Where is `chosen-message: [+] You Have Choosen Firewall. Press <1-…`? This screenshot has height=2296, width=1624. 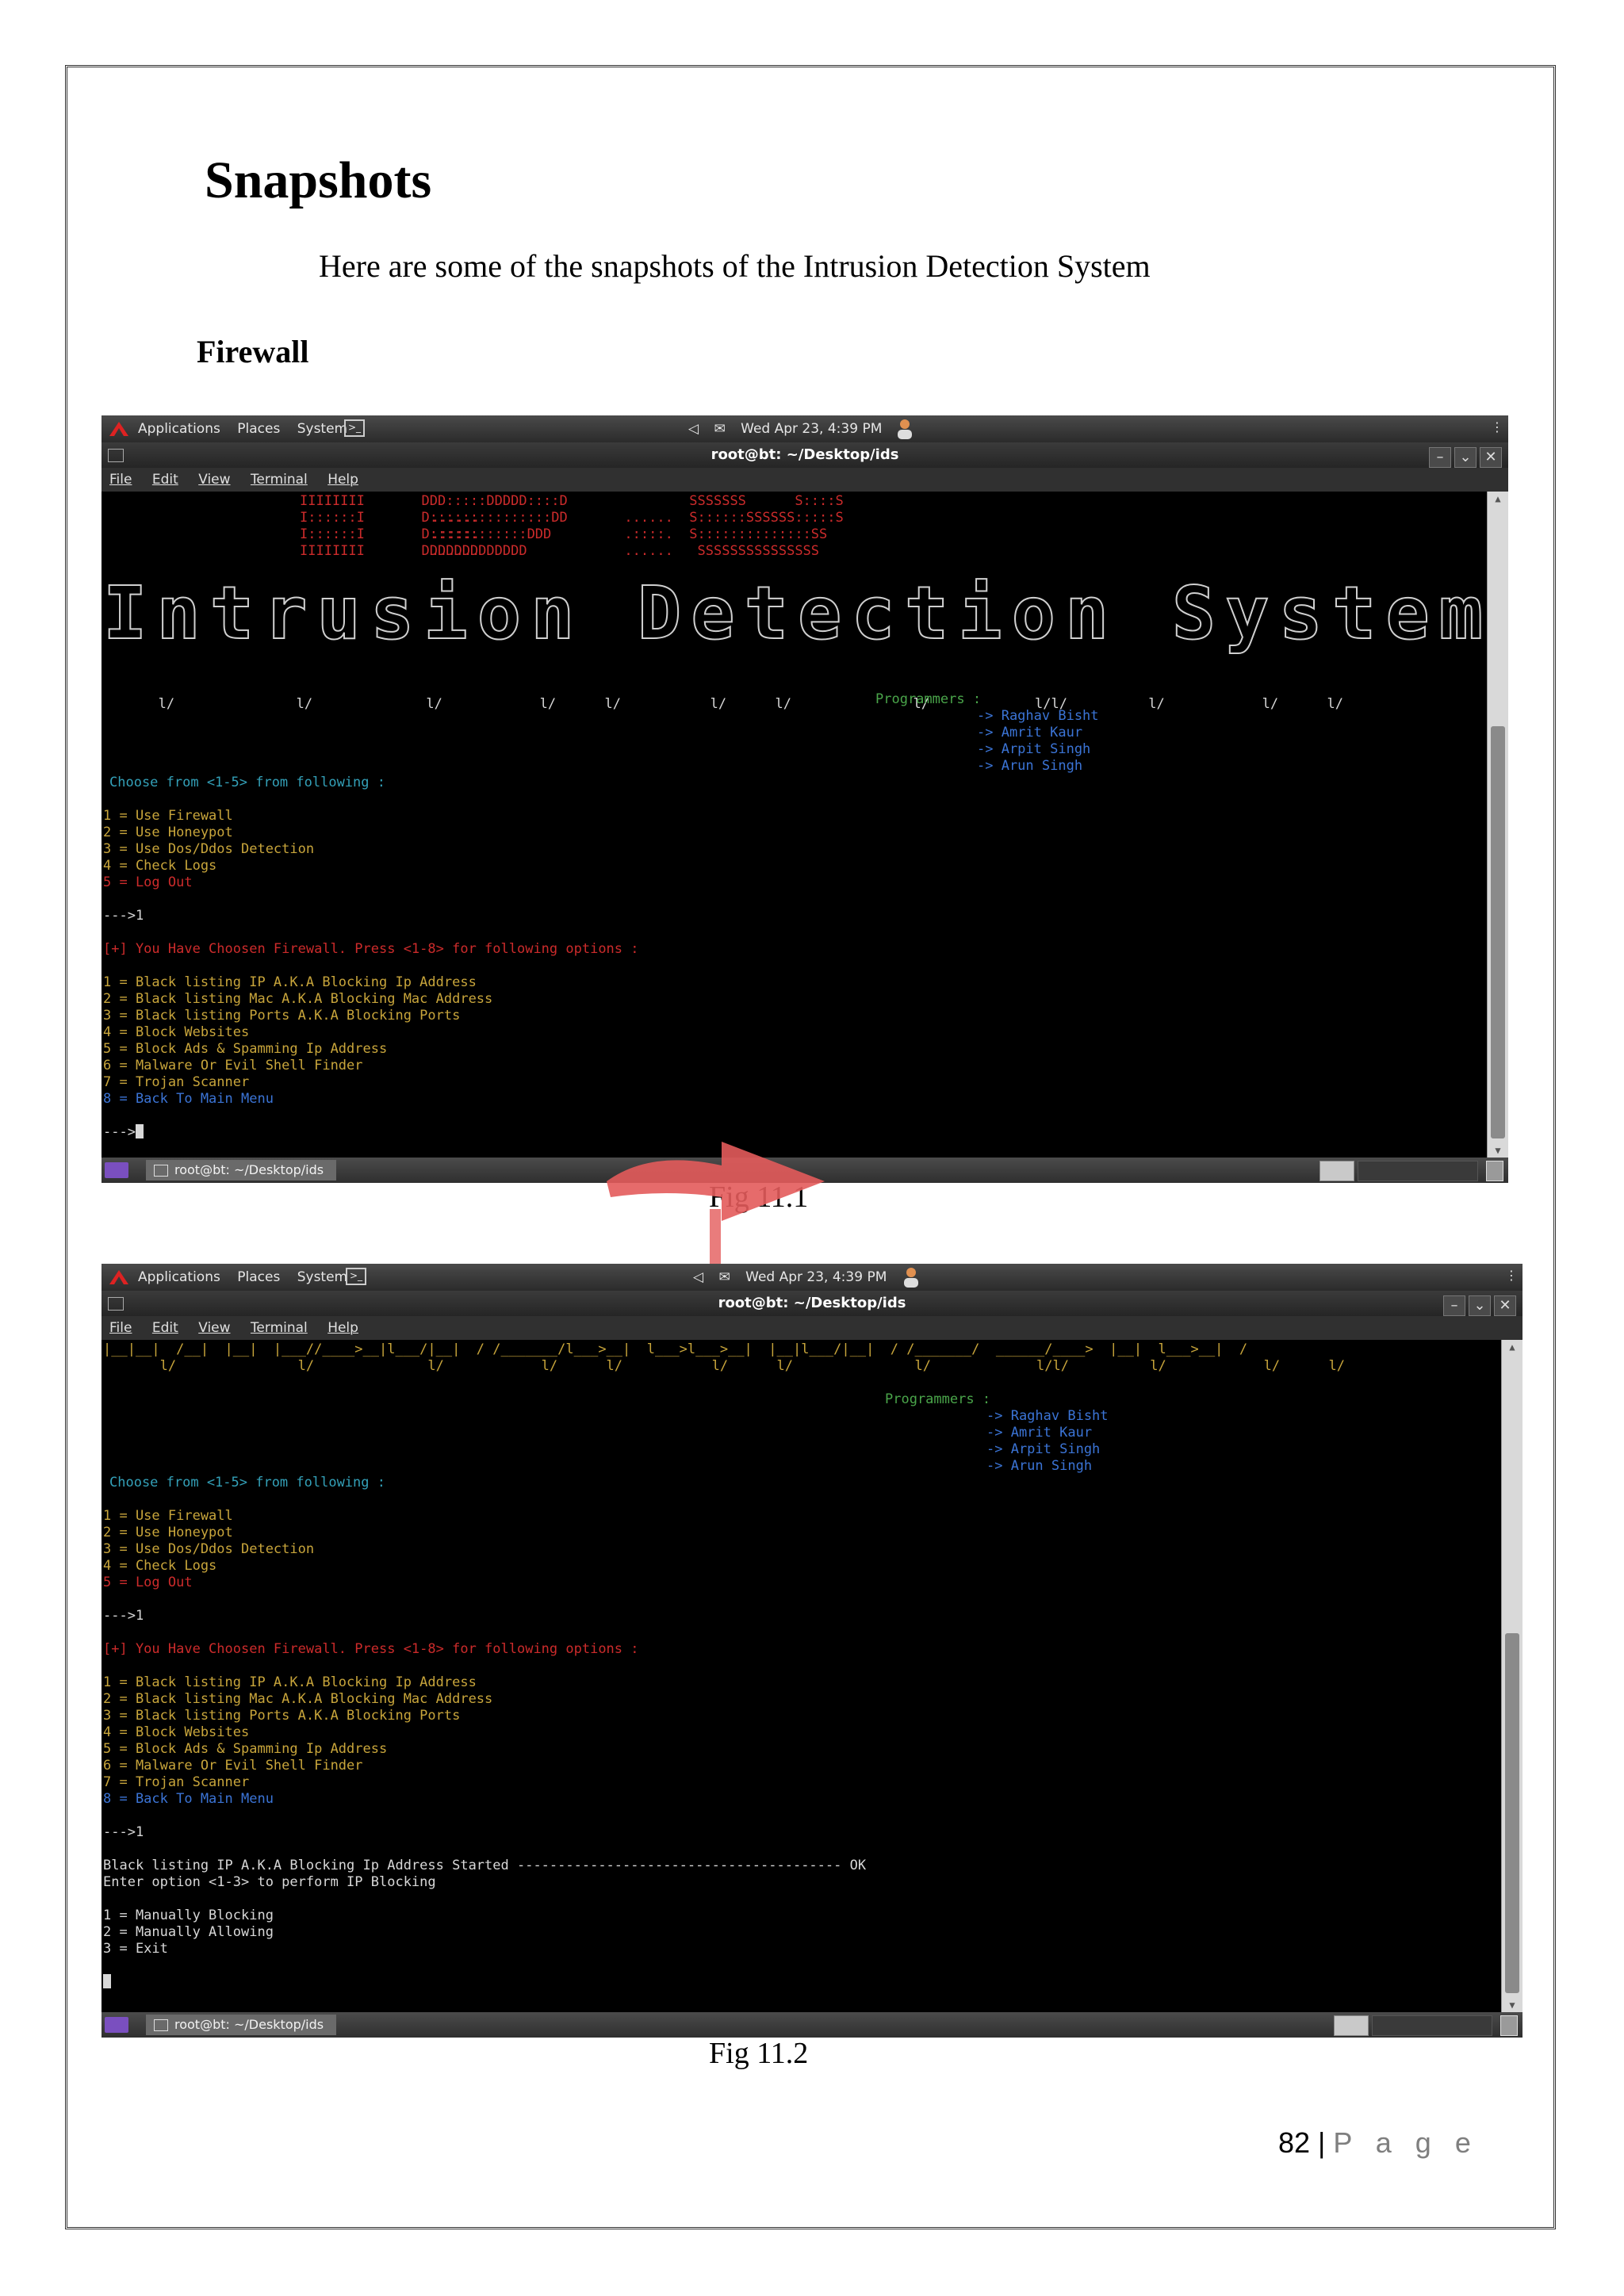 chosen-message: [+] You Have Choosen Firewall. Press <1-… is located at coordinates (371, 1649).